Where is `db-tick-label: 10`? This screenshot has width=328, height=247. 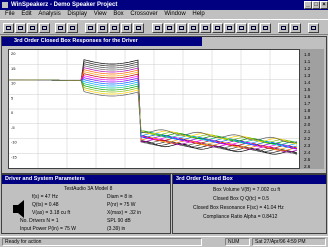 db-tick-label: 10 is located at coordinates (13, 83).